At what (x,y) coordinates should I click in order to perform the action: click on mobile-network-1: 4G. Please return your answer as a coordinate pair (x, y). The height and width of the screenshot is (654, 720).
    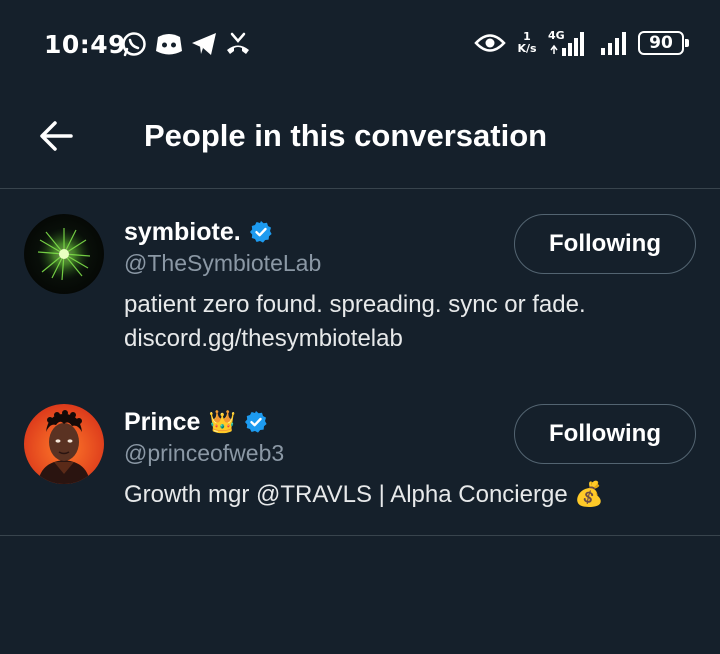
    Looking at the image, I should click on (570, 43).